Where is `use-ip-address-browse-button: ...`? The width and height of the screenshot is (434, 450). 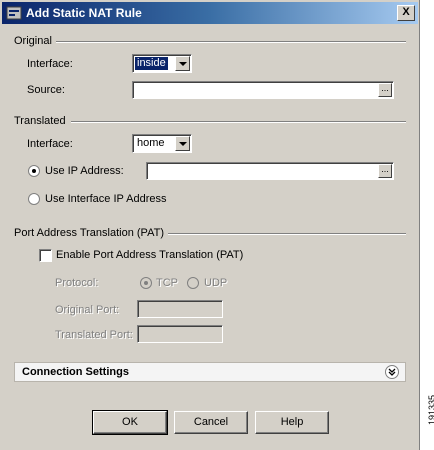 use-ip-address-browse-button: ... is located at coordinates (385, 171).